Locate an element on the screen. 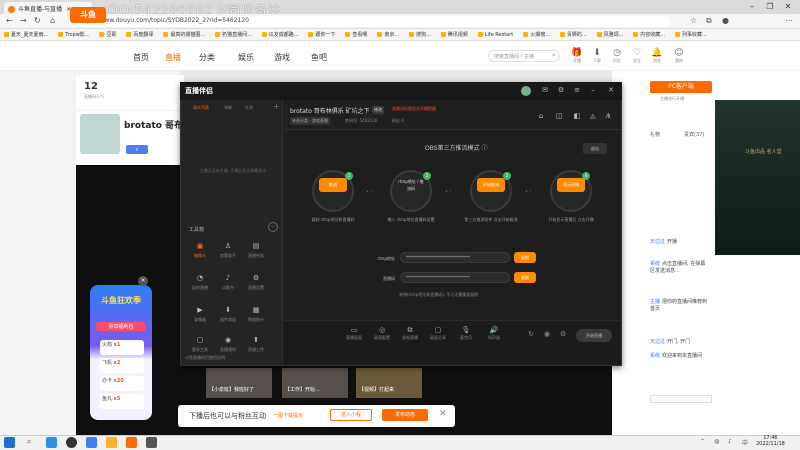  banner-link: 一图下载提示 is located at coordinates (288, 415).